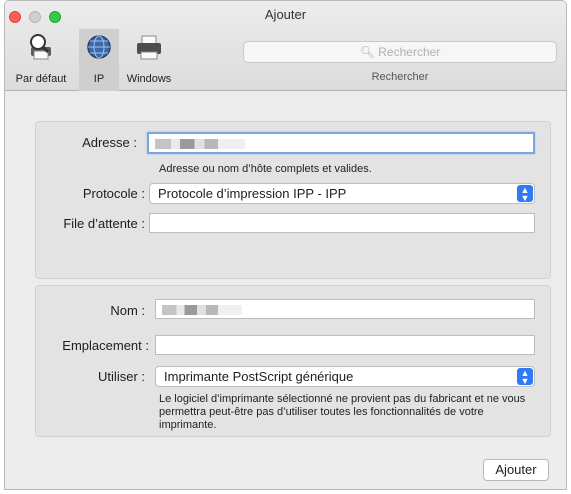 This screenshot has height=494, width=571. What do you see at coordinates (149, 79) in the screenshot?
I see `tab-windows-label: Windows` at bounding box center [149, 79].